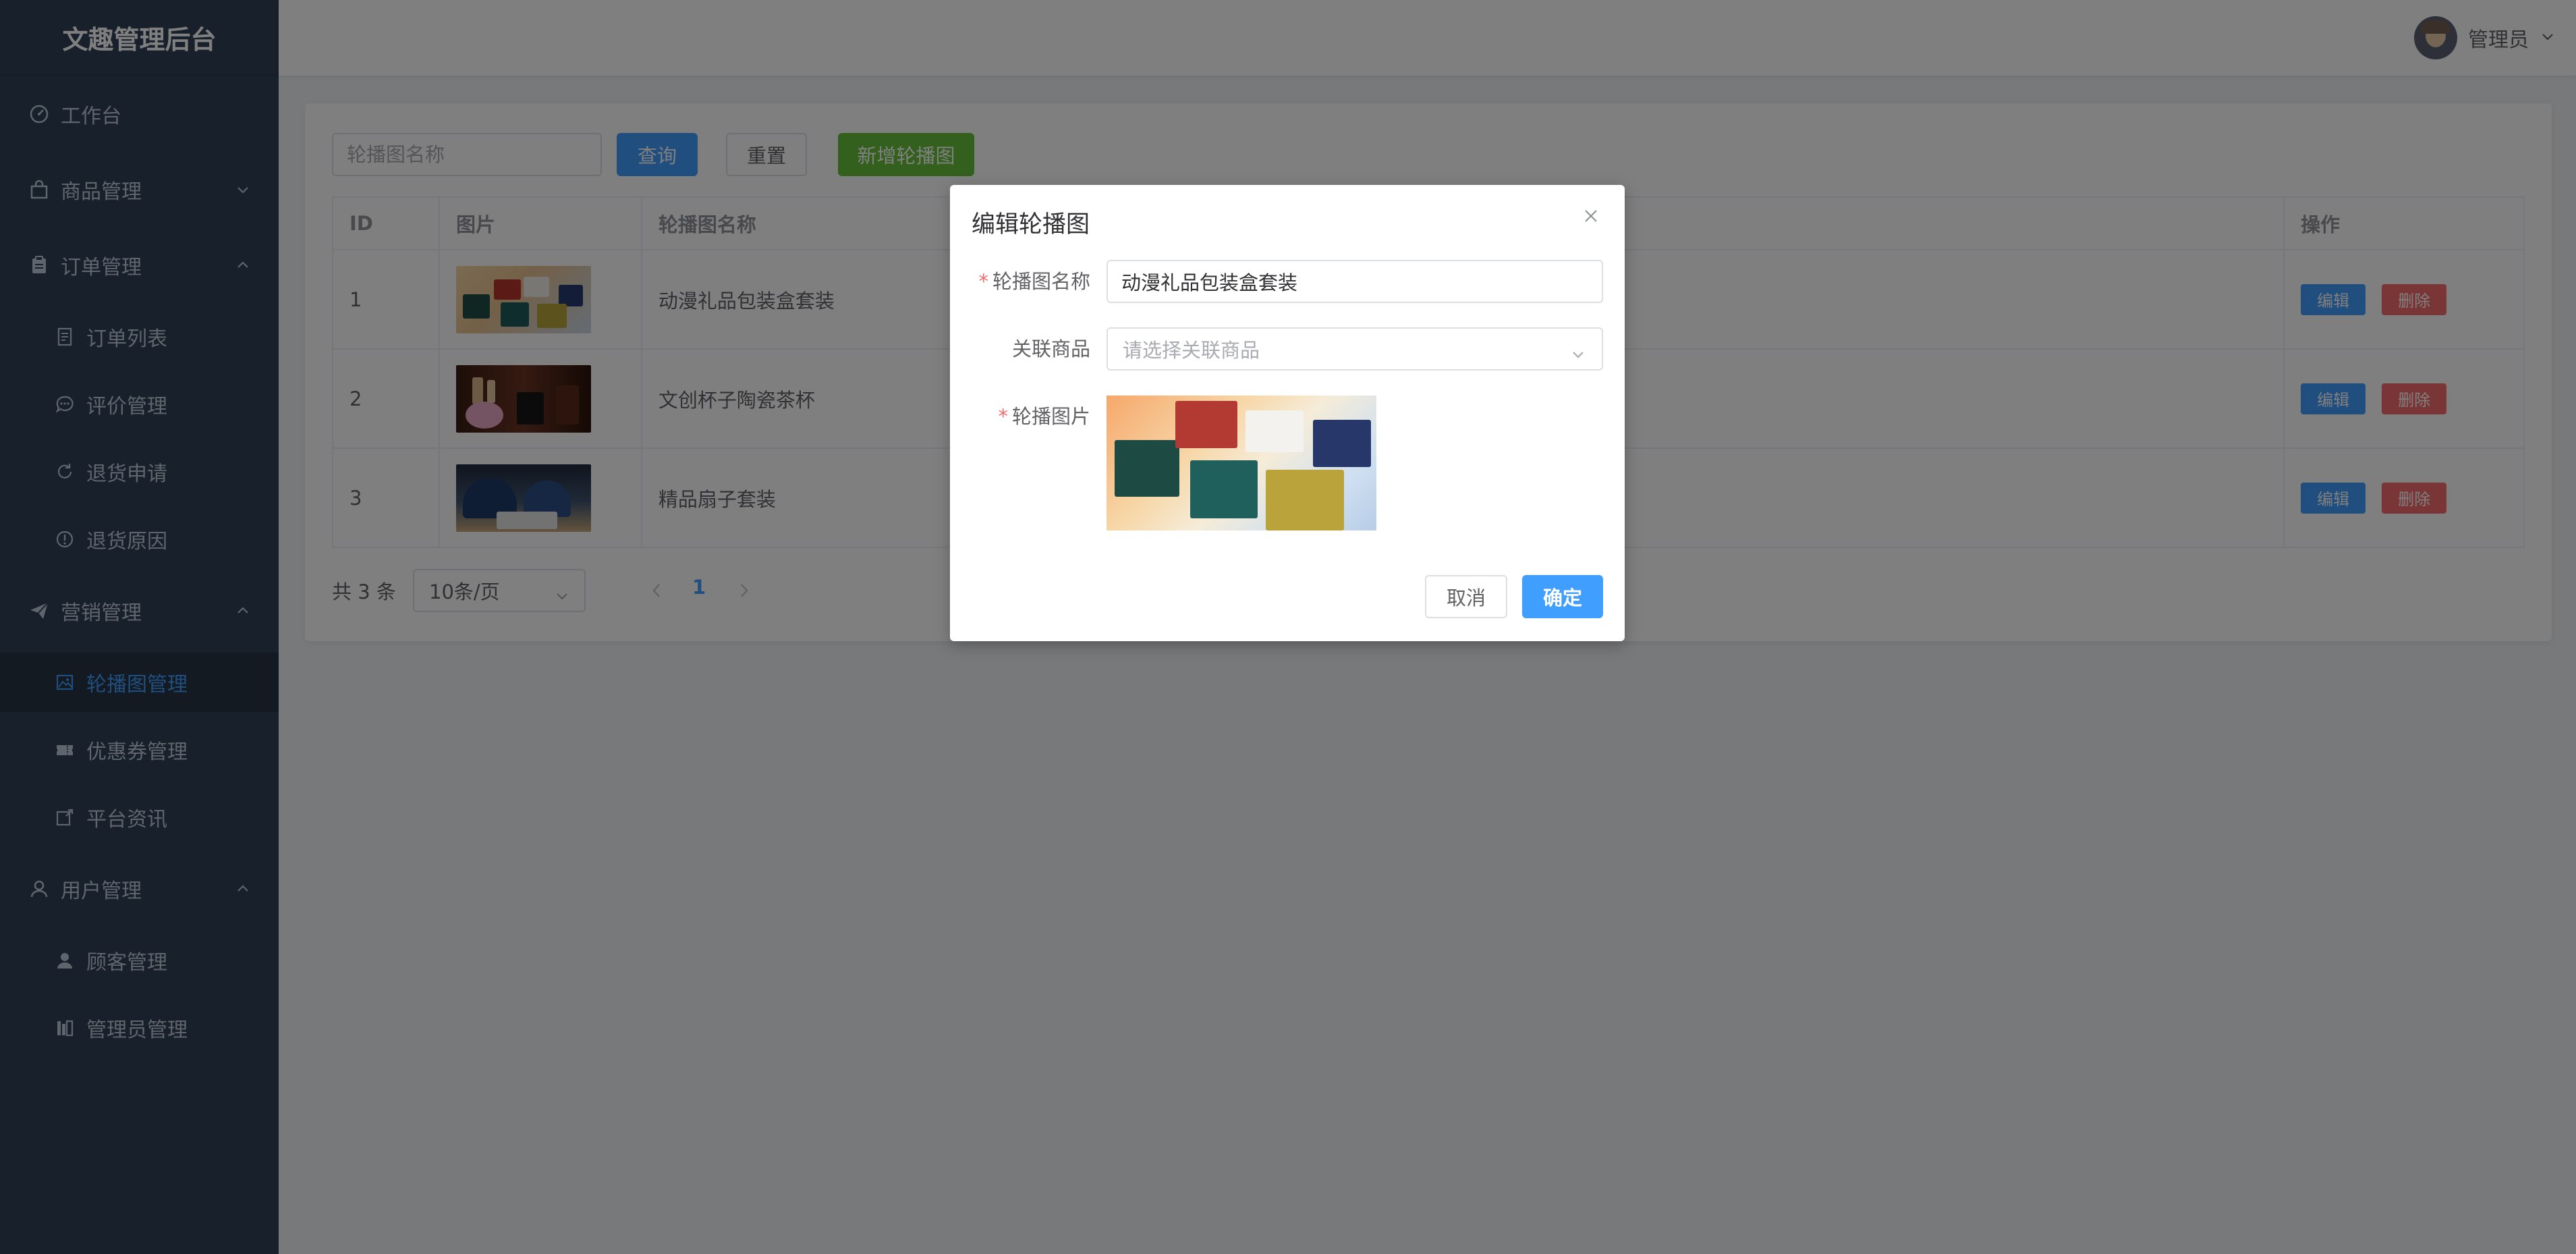 This screenshot has width=2576, height=1254. I want to click on close-icon, so click(1591, 216).